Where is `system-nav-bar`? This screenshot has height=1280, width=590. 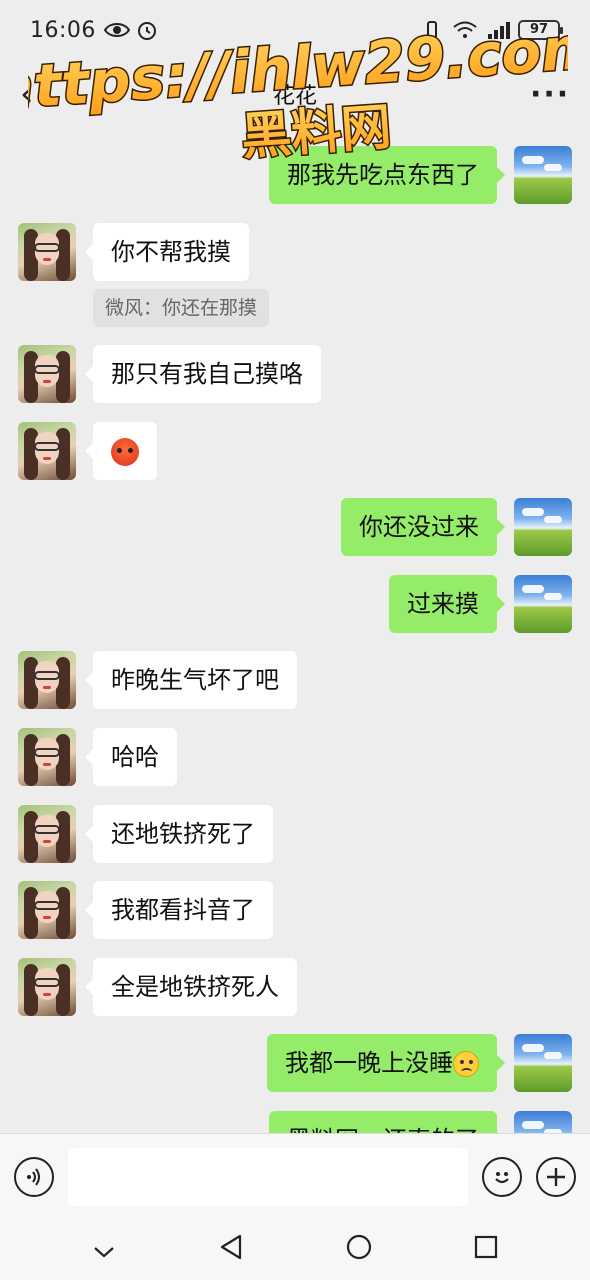 system-nav-bar is located at coordinates (295, 1250).